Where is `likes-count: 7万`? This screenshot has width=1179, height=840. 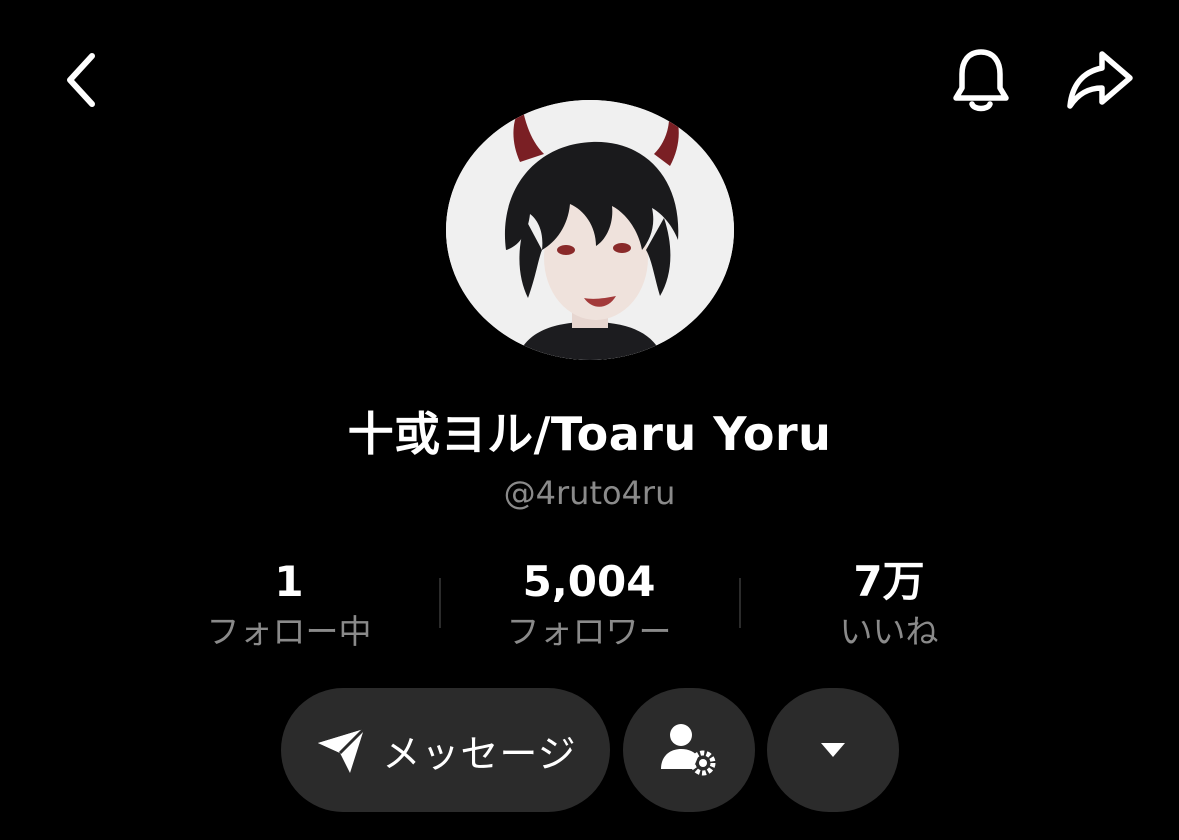
likes-count: 7万 is located at coordinates (889, 581).